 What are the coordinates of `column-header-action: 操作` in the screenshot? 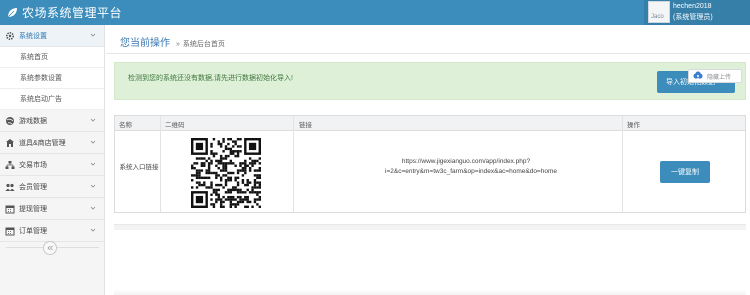 It's located at (633, 125).